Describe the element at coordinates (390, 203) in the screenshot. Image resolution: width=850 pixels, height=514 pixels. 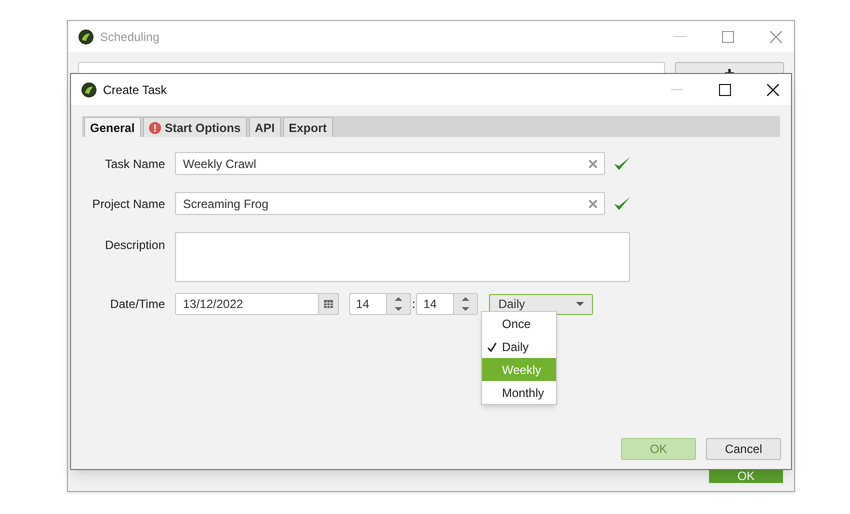
I see `text-field: Screaming Frog` at that location.